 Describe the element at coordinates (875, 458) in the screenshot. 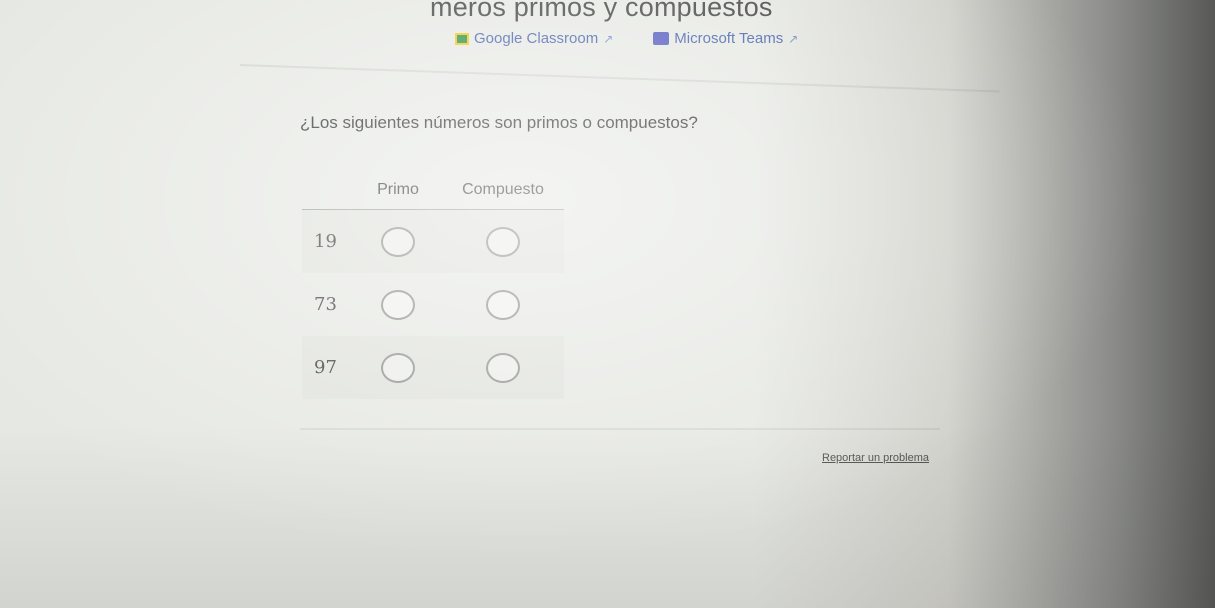

I see `report-problem-link: Reportar un problema` at that location.